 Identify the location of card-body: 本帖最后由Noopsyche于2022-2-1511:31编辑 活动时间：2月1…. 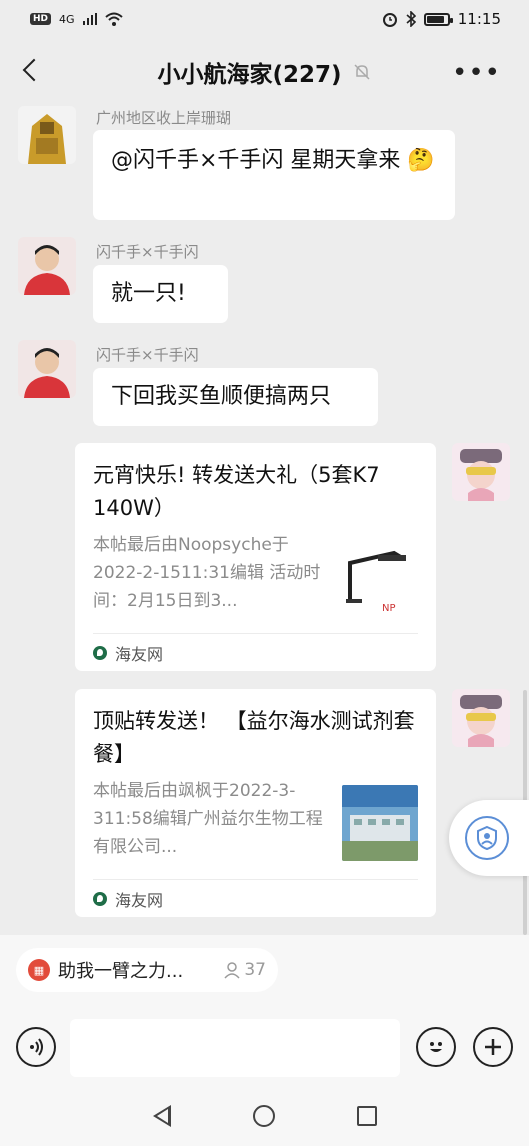
(255, 573).